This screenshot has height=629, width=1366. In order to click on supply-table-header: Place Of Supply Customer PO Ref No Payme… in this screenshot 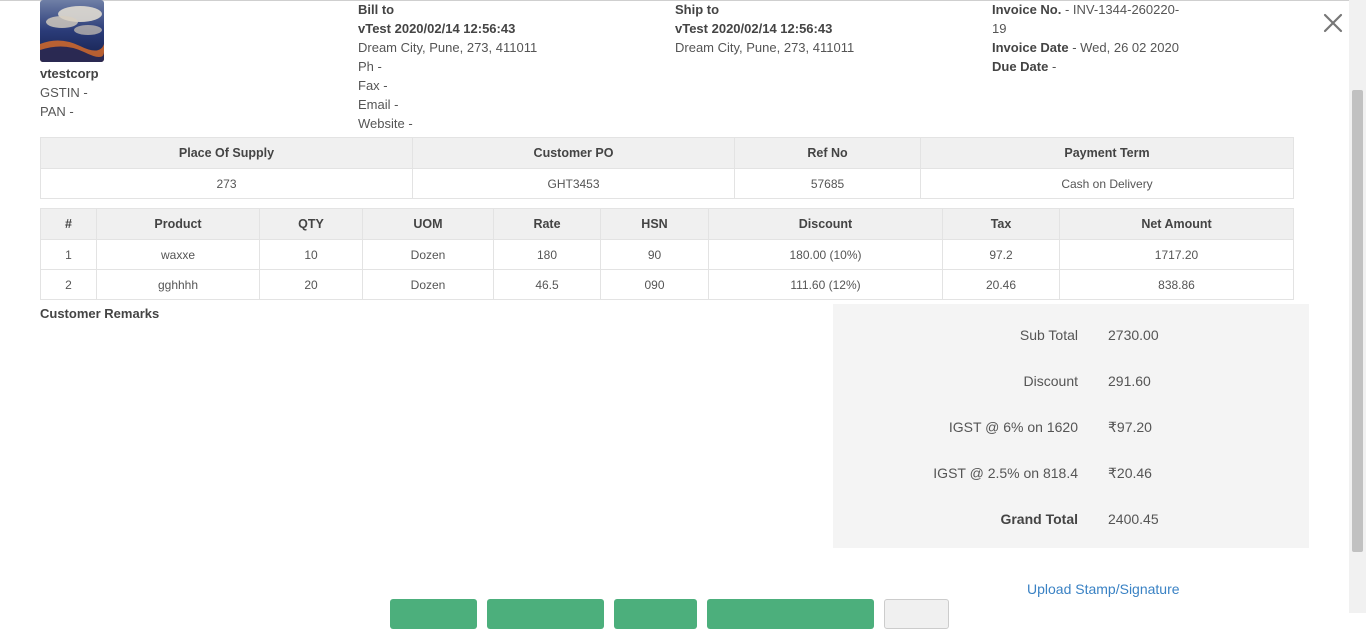, I will do `click(667, 153)`.